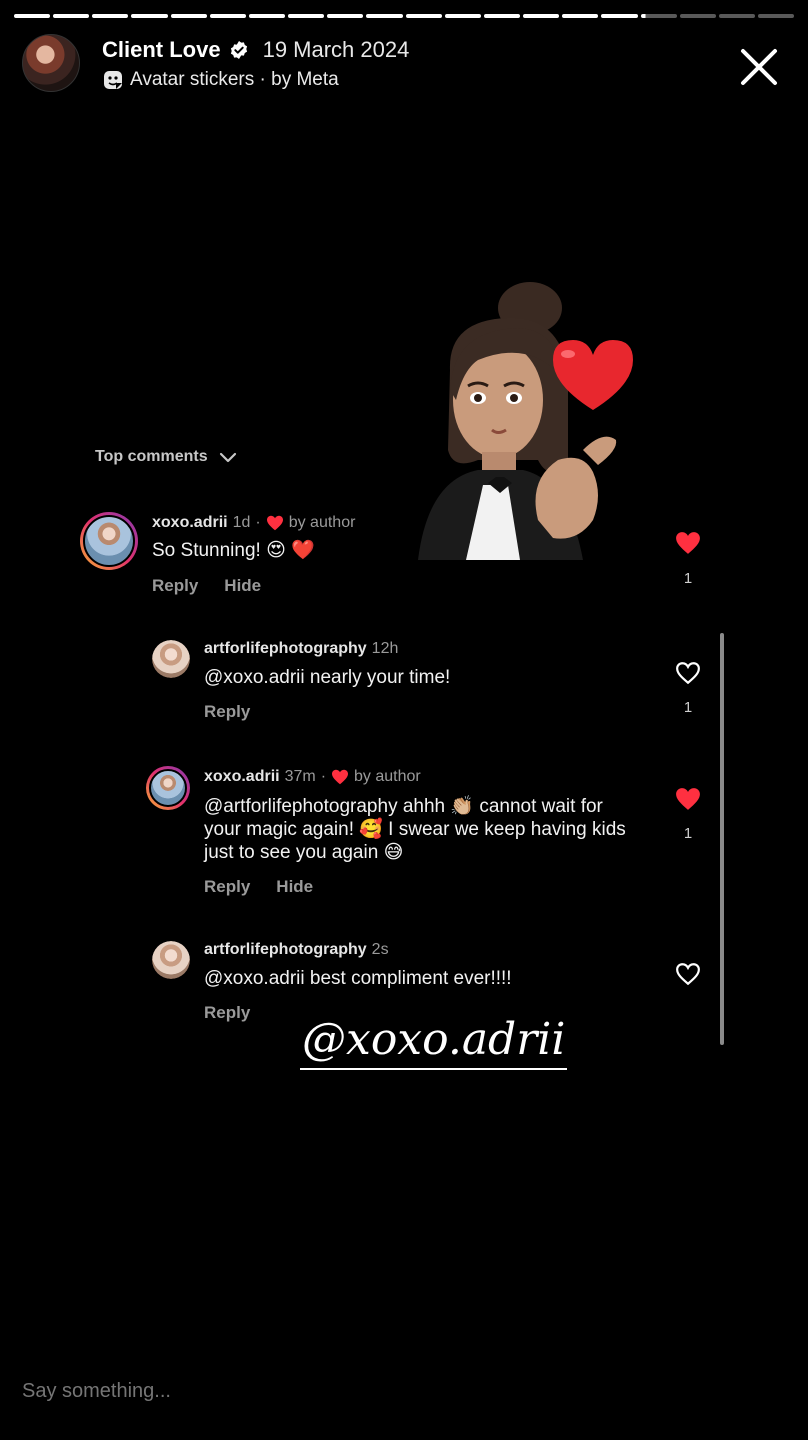 This screenshot has height=1440, width=808. What do you see at coordinates (227, 457) in the screenshot?
I see `chevron-down-icon` at bounding box center [227, 457].